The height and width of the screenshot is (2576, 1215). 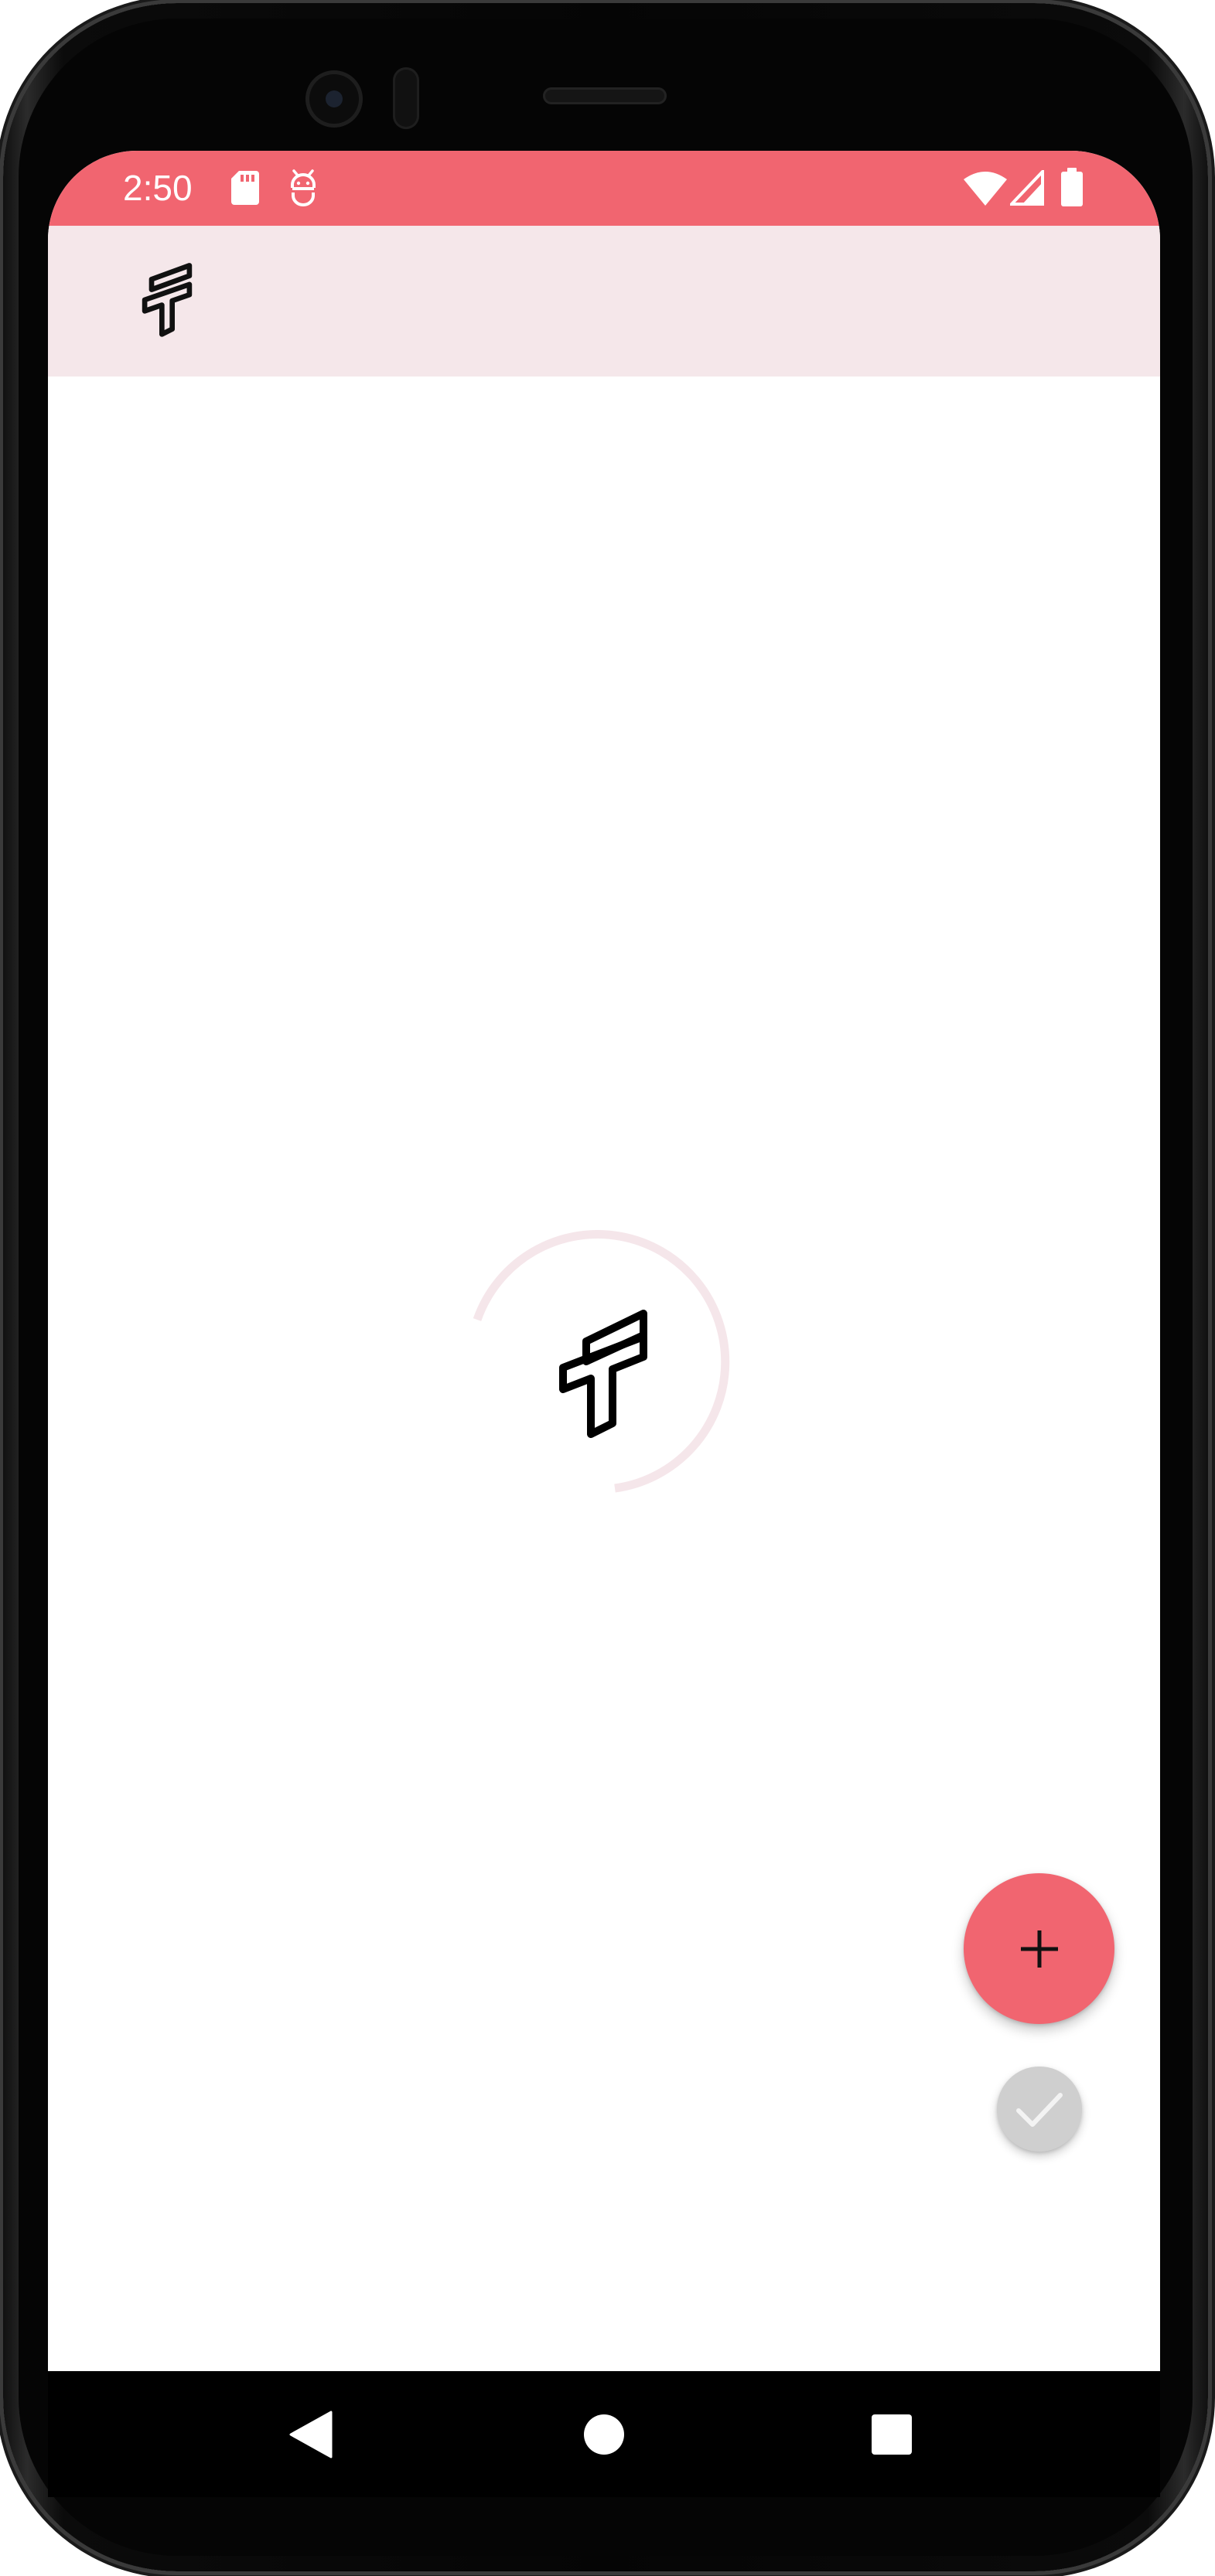 I want to click on proximity-sensor, so click(x=406, y=98).